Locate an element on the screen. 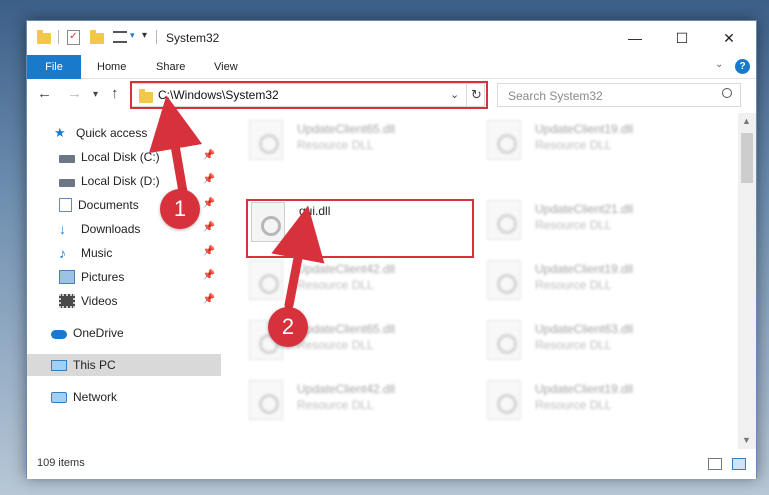  sidebar-item-local-disk-d: Local Disk (D:) 📌 is located at coordinates (124, 181).